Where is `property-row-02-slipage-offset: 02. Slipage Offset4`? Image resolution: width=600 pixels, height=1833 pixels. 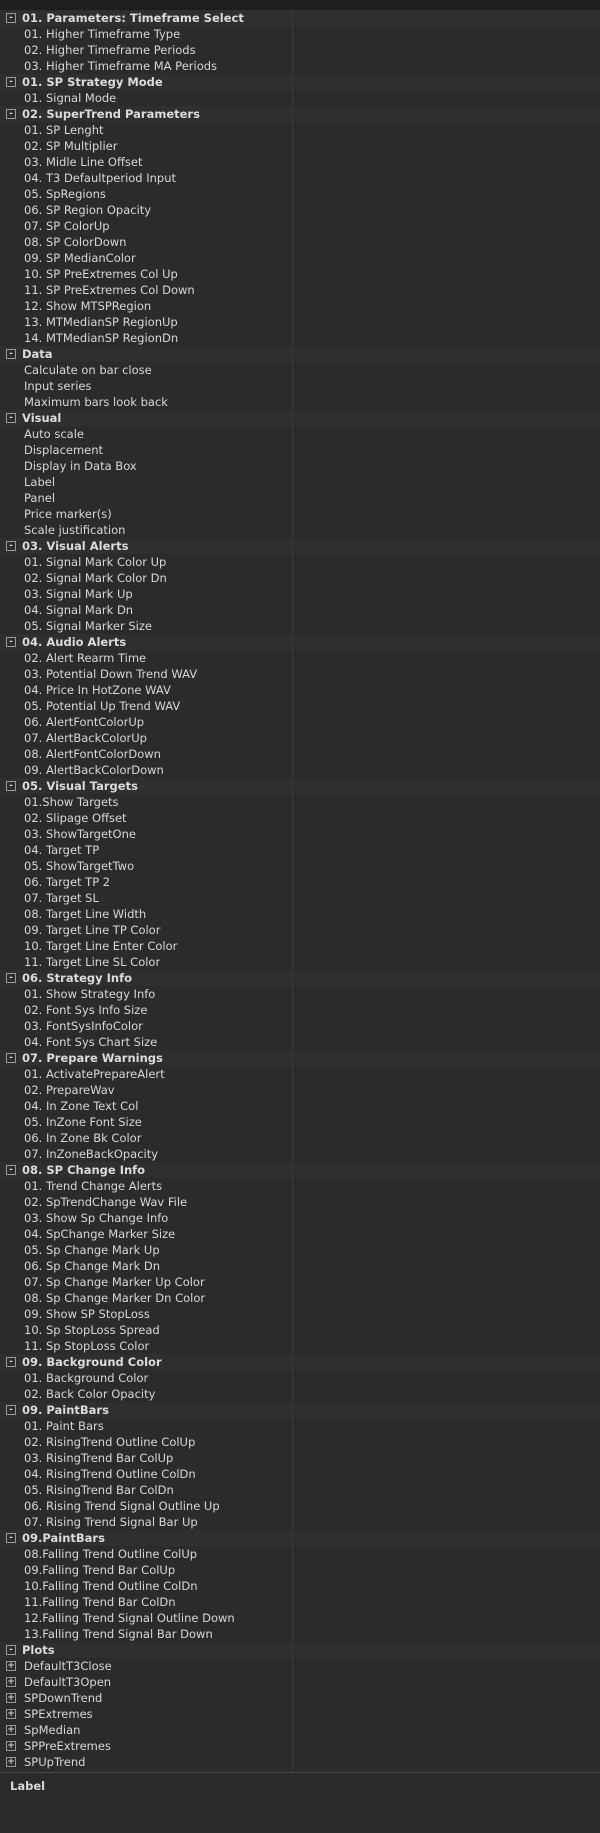
property-row-02-slipage-offset: 02. Slipage Offset4 is located at coordinates (300, 818).